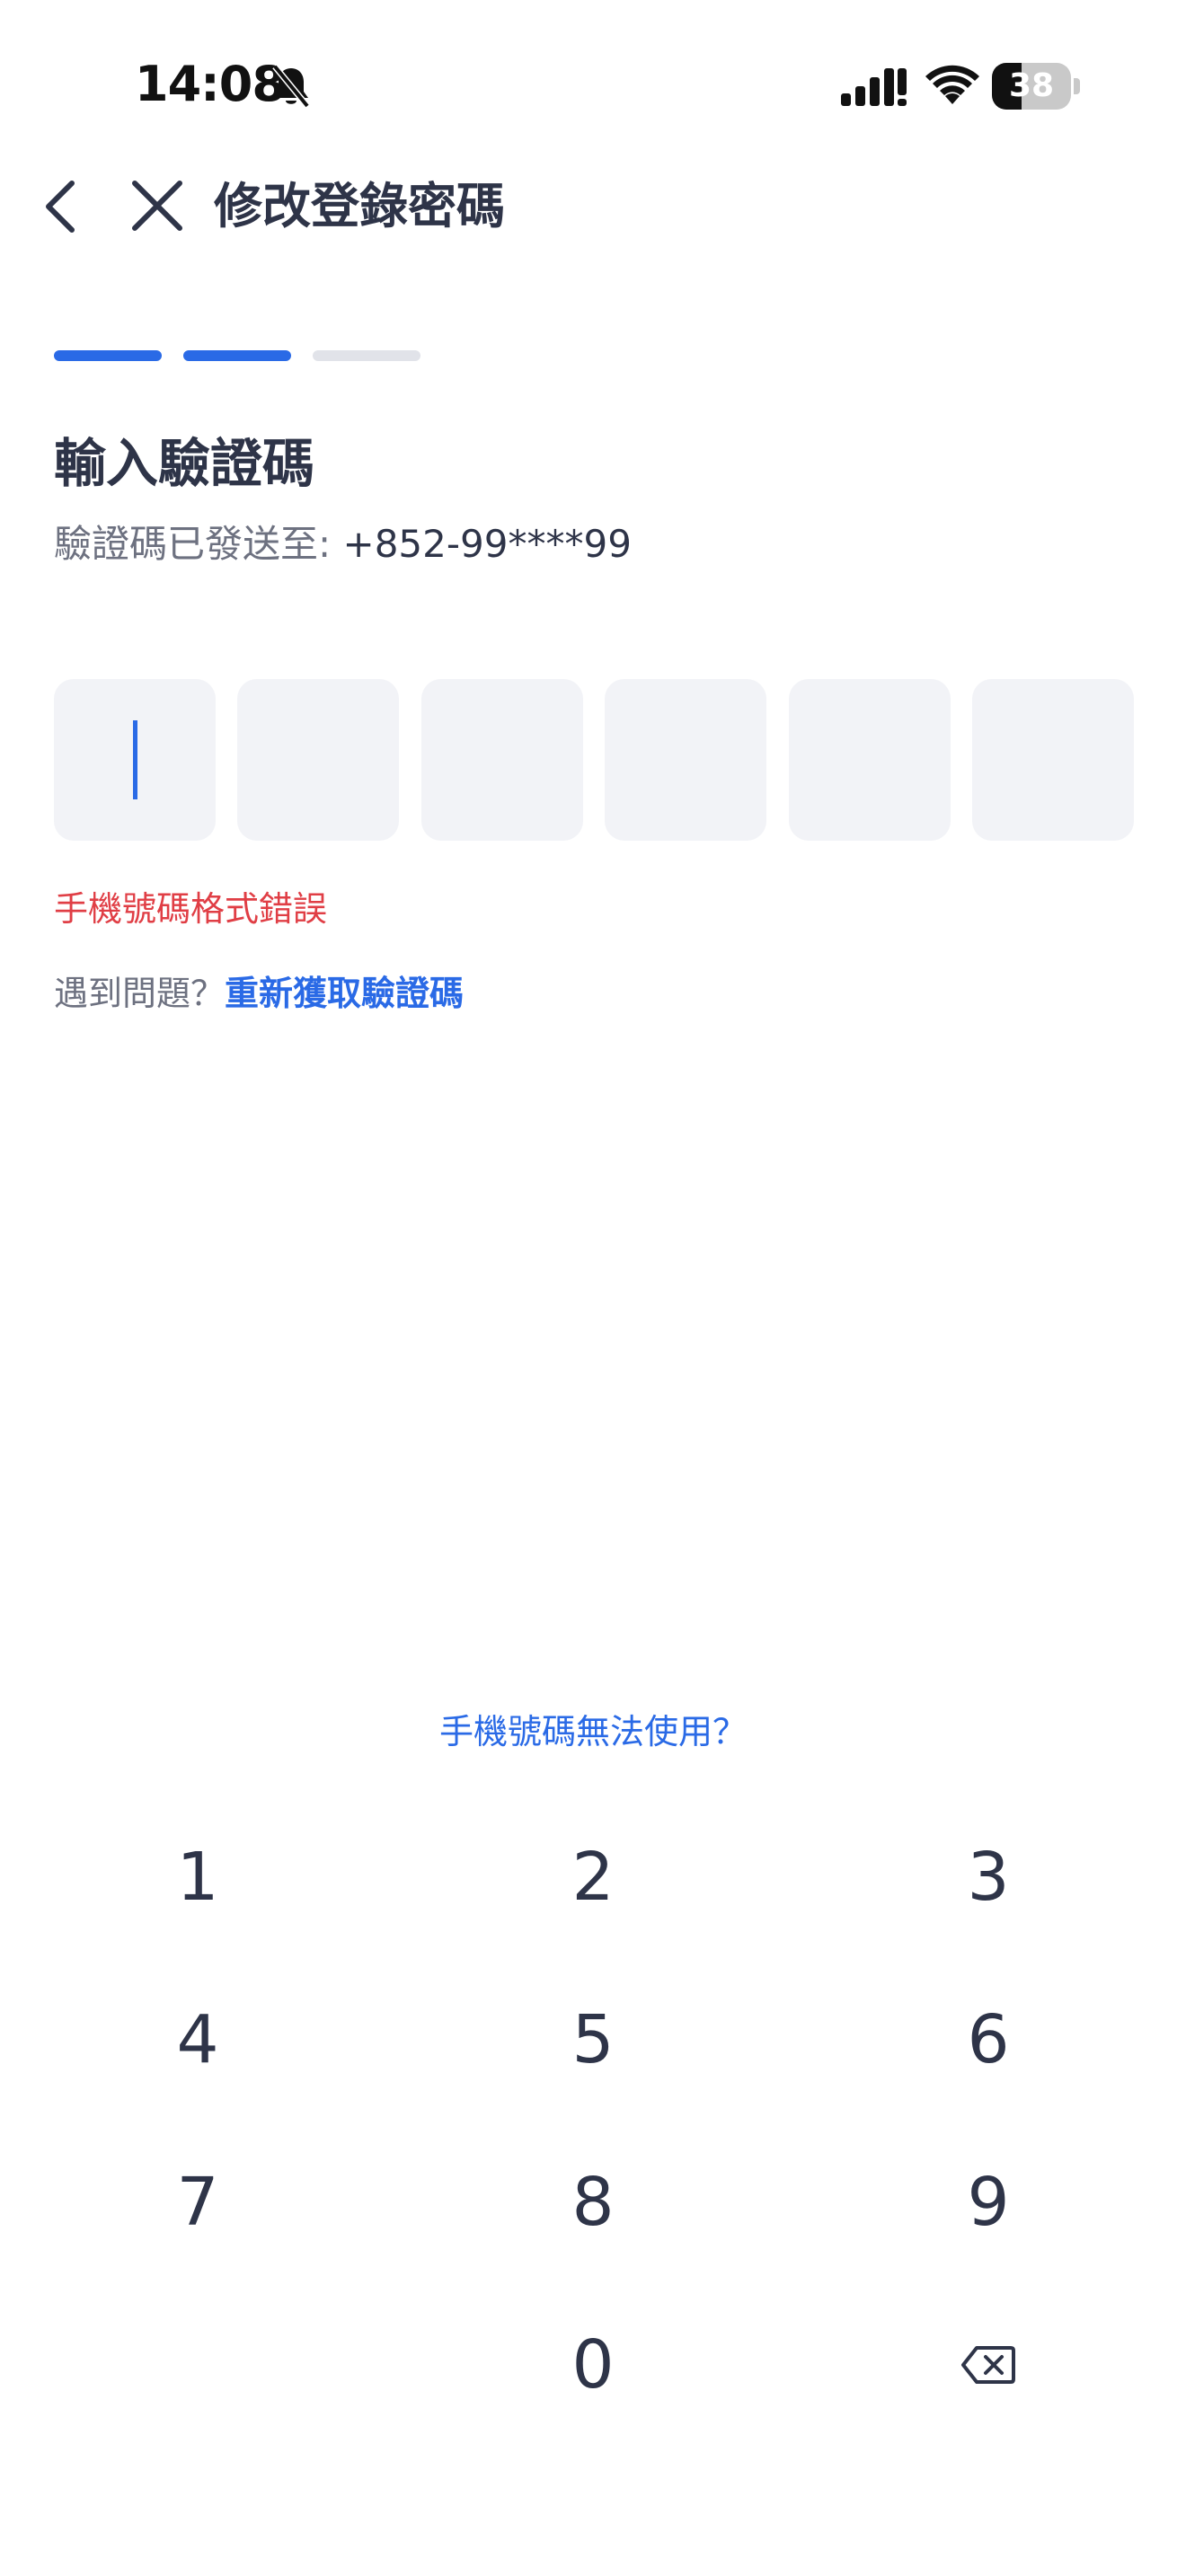 Image resolution: width=1186 pixels, height=2576 pixels. I want to click on battery-icon: 38, so click(1037, 86).